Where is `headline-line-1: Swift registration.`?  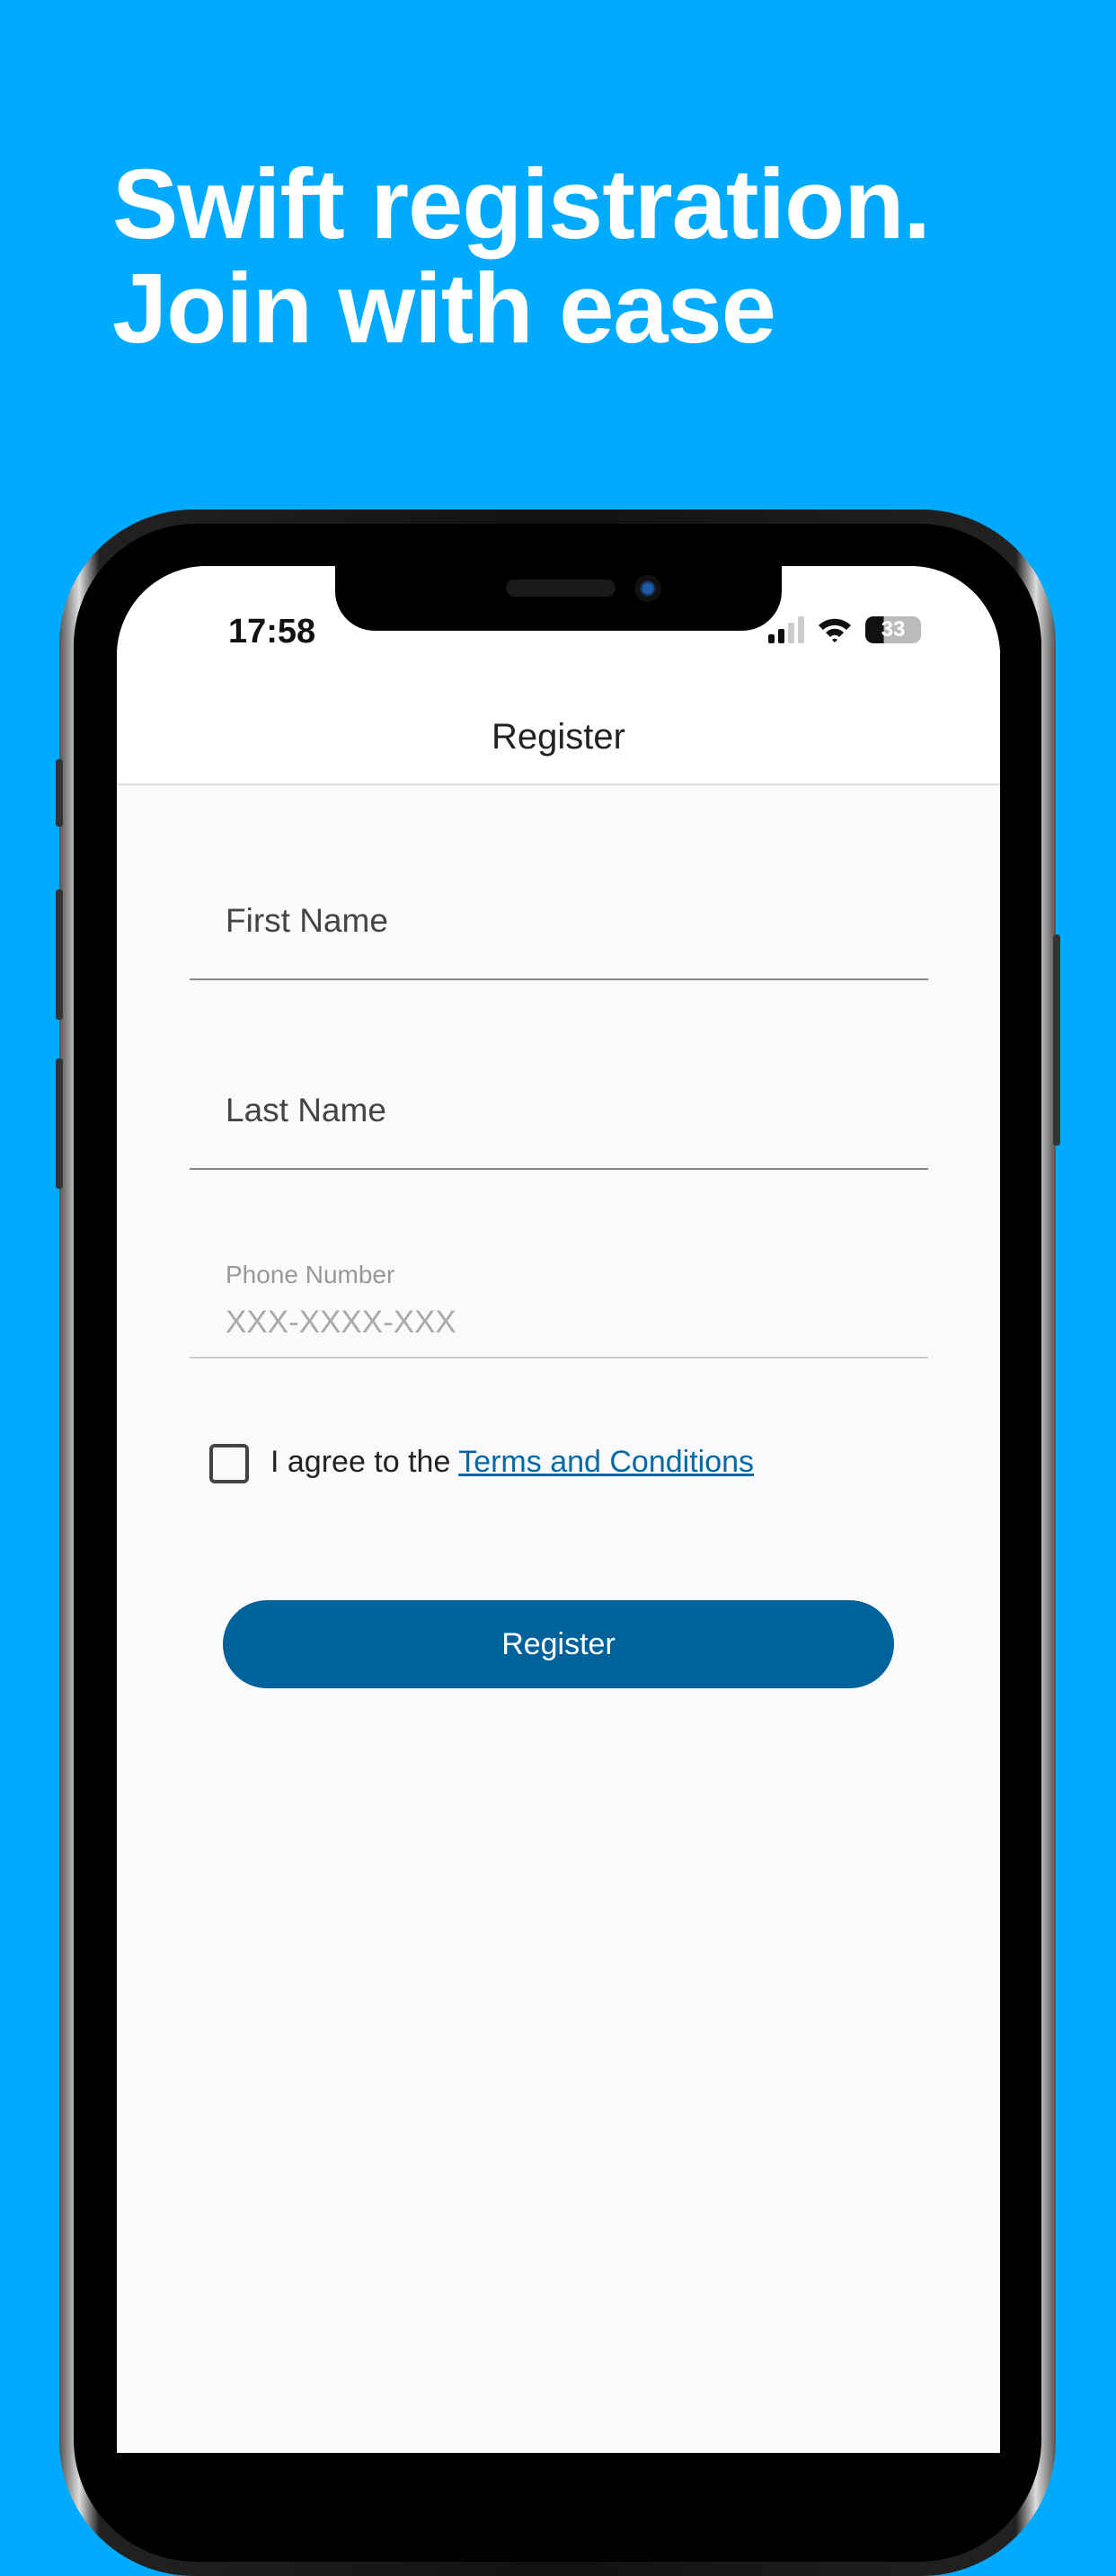
headline-line-1: Swift registration. is located at coordinates (521, 204).